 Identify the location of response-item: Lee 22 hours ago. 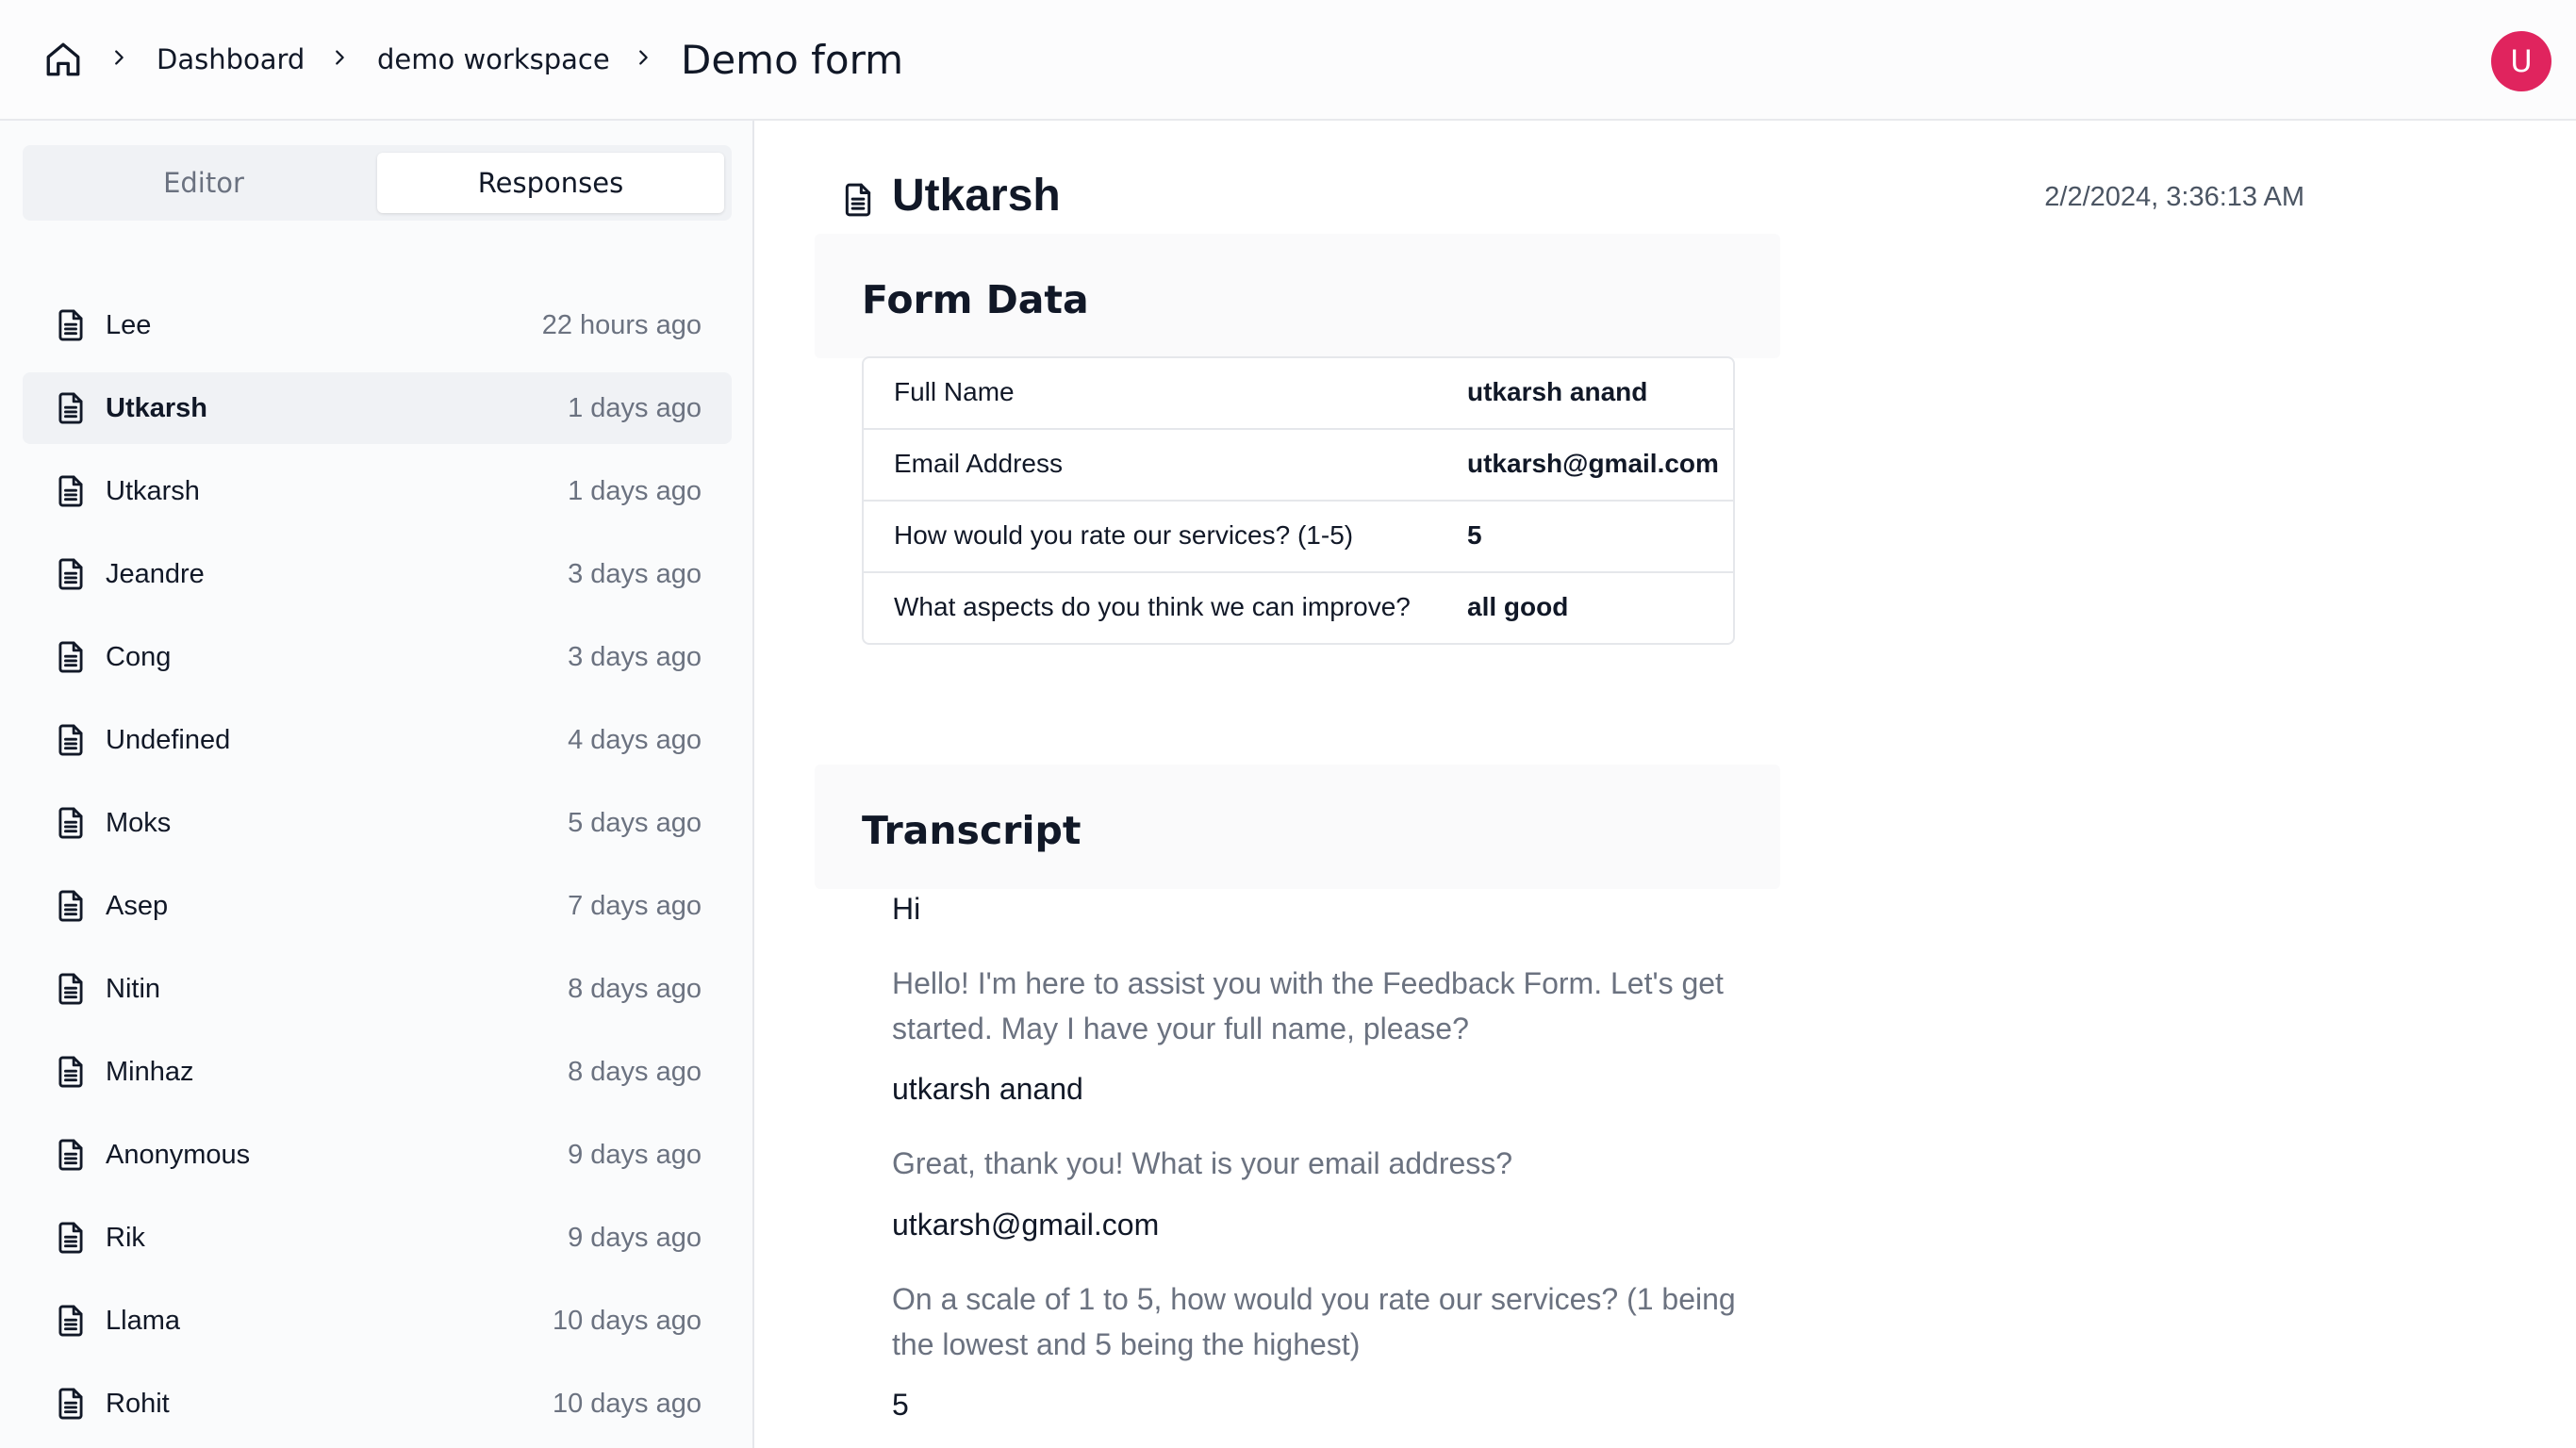
(377, 325).